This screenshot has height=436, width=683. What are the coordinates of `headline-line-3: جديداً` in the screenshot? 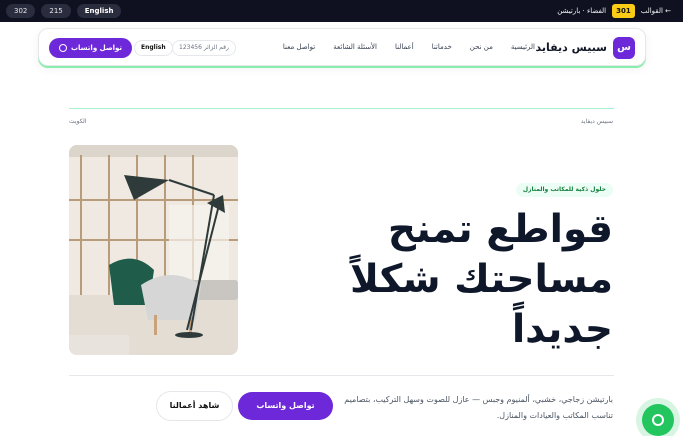 It's located at (562, 329).